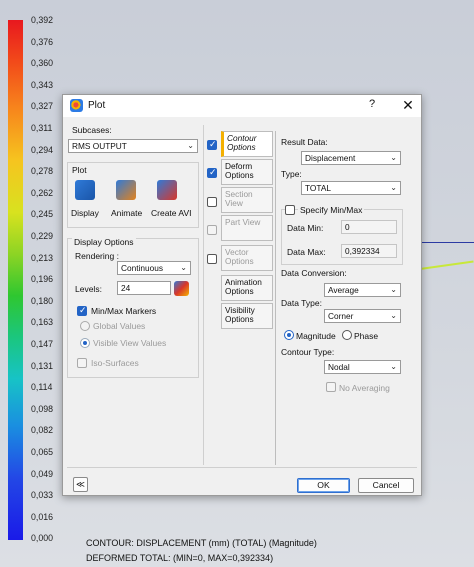 The width and height of the screenshot is (474, 567). I want to click on help-button: ?, so click(372, 106).